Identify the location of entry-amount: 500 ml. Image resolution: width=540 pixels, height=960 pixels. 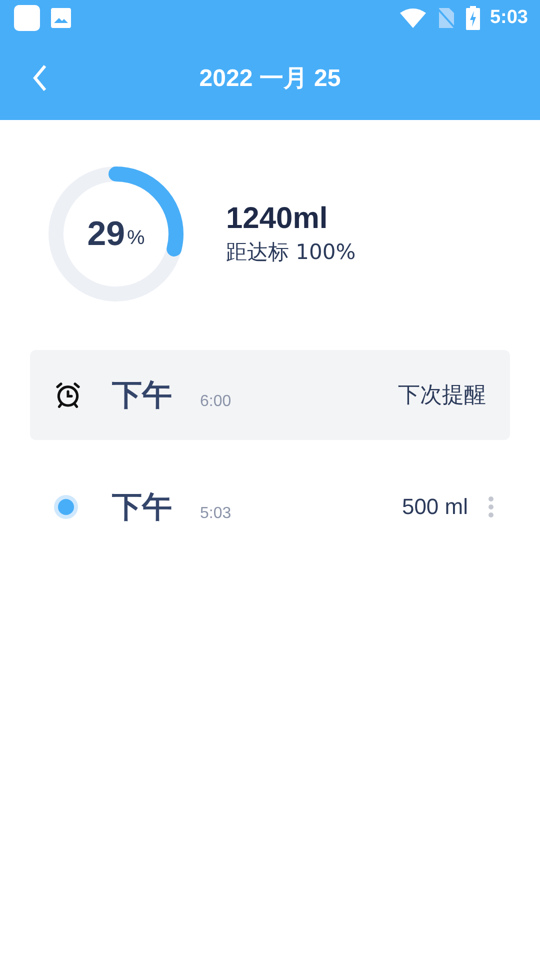
(435, 507).